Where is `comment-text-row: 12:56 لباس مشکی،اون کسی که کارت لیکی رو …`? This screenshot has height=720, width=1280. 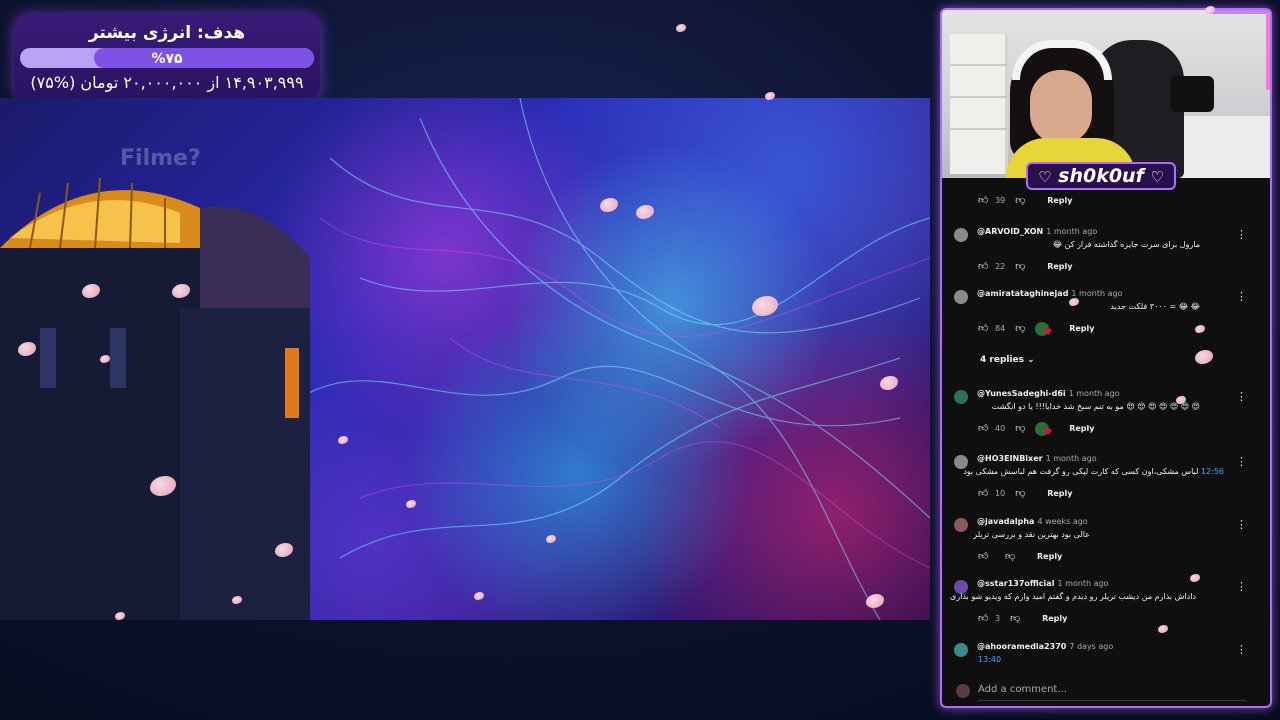 comment-text-row: 12:56 لباس مشکی،اون کسی که کارت لیکی رو … is located at coordinates (1093, 472).